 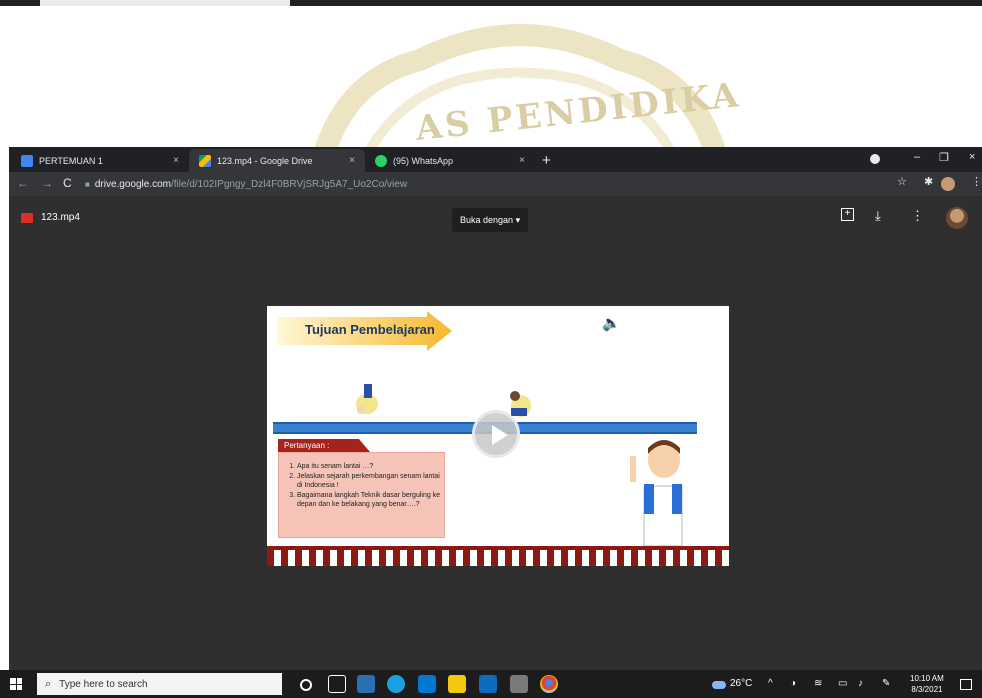 I want to click on add-shortcut-icon: +, so click(x=847, y=214).